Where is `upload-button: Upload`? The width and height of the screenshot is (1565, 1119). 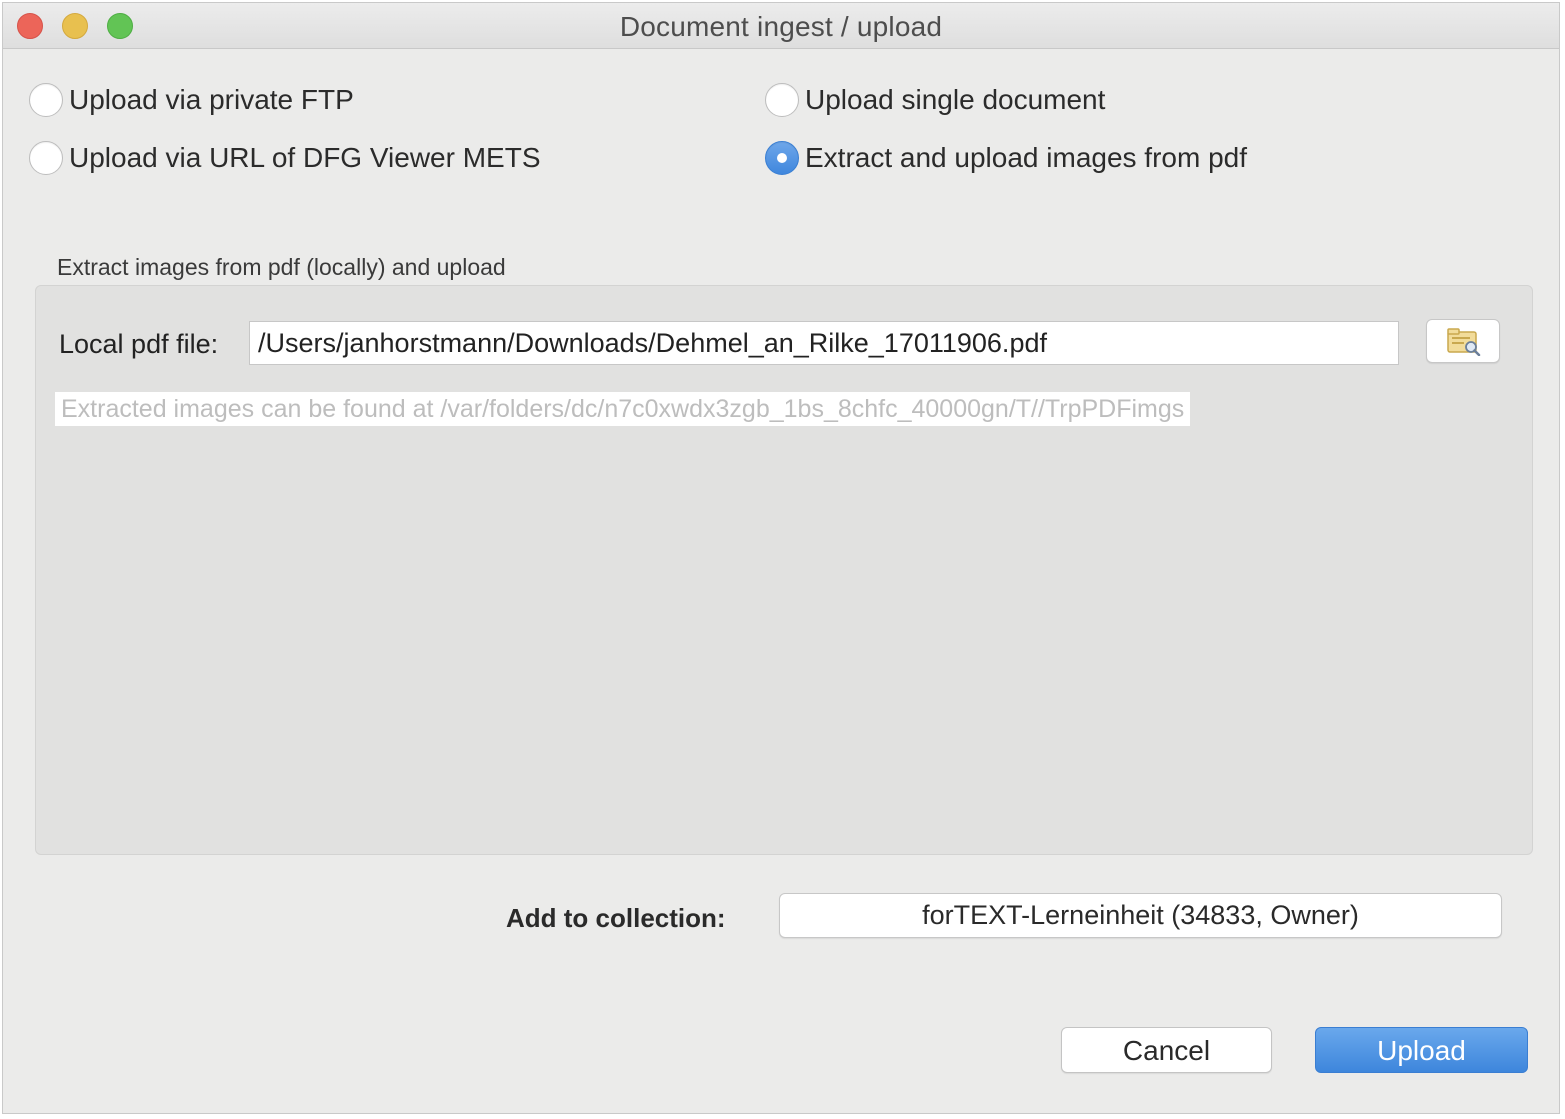 upload-button: Upload is located at coordinates (1421, 1050).